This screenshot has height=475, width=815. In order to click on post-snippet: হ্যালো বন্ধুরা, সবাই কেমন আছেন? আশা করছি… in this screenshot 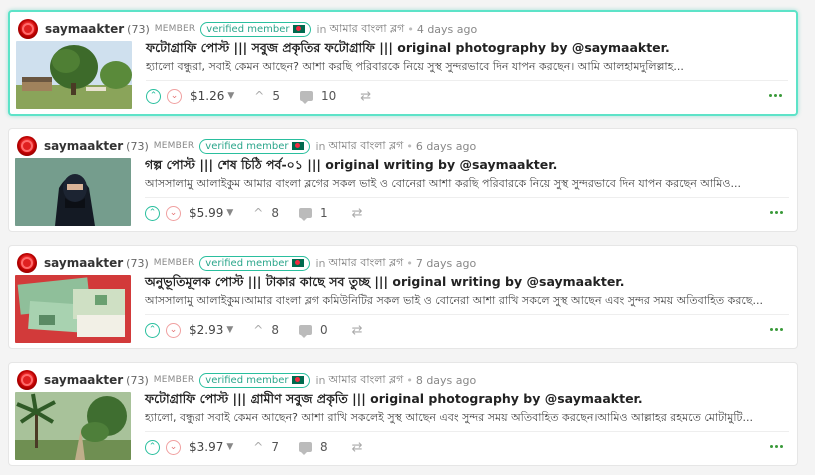, I will do `click(466, 67)`.